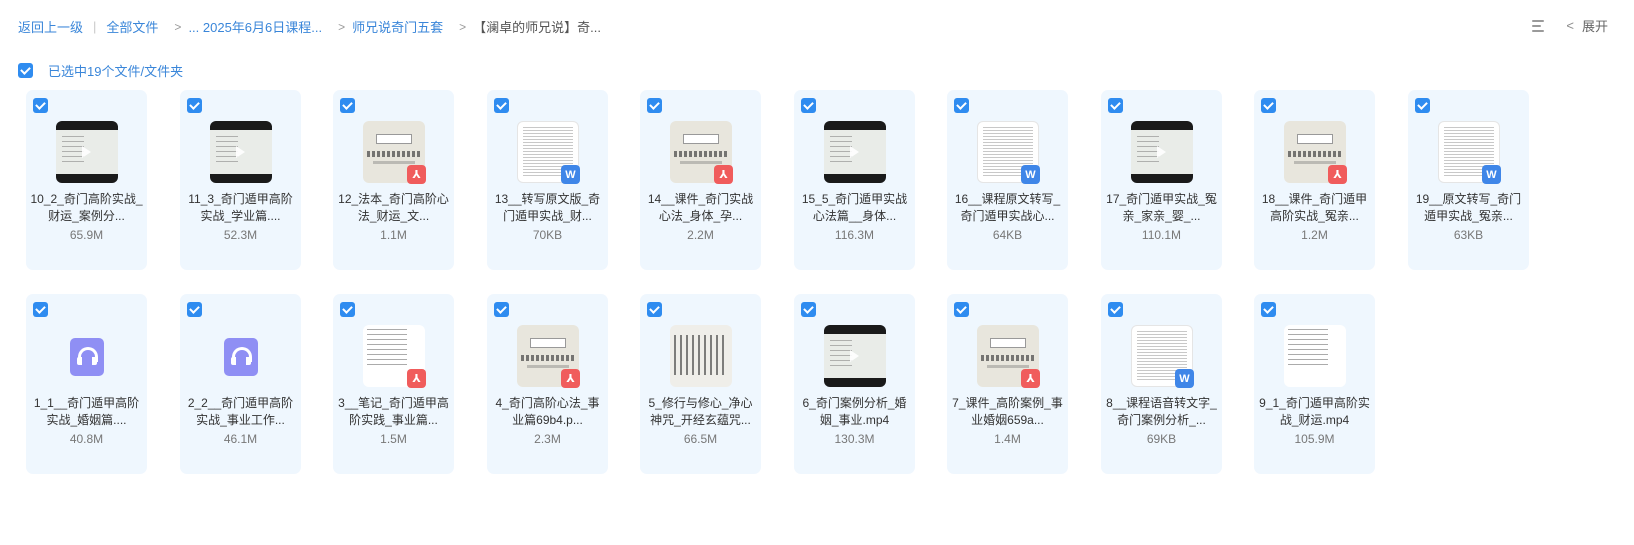 Image resolution: width=1634 pixels, height=545 pixels. Describe the element at coordinates (25, 70) in the screenshot. I see `select-all-checkbox` at that location.